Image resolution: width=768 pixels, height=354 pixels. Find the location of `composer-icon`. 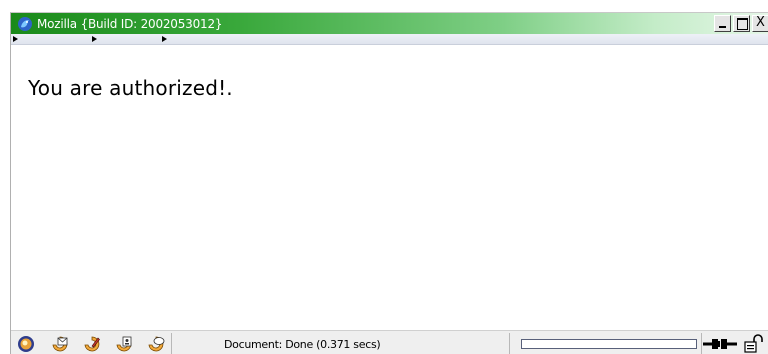

composer-icon is located at coordinates (92, 344).